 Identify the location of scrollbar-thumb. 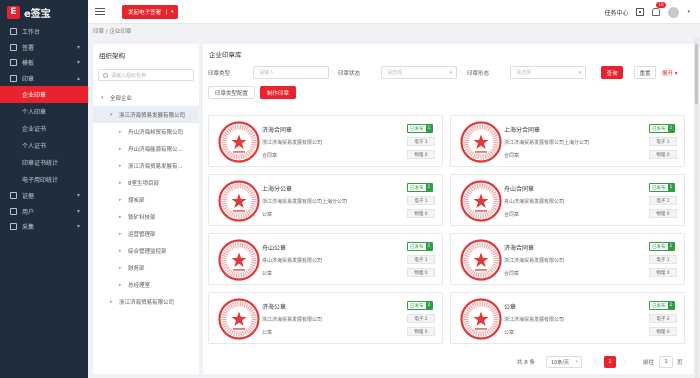
(696, 74).